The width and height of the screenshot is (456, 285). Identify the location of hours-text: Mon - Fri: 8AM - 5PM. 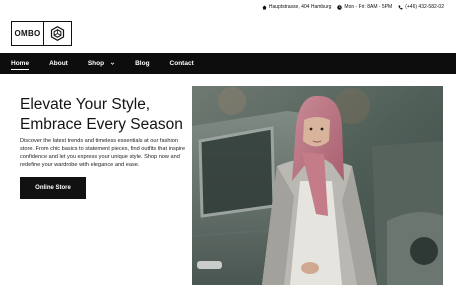
(368, 7).